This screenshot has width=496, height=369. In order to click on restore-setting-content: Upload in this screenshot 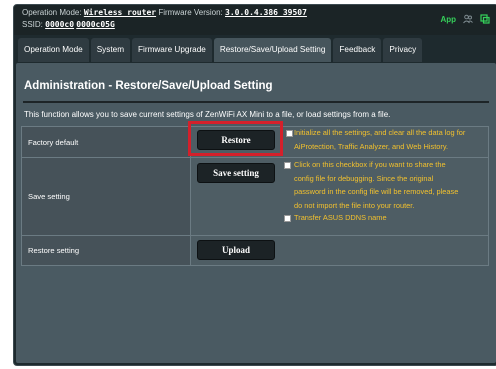, I will do `click(339, 250)`.